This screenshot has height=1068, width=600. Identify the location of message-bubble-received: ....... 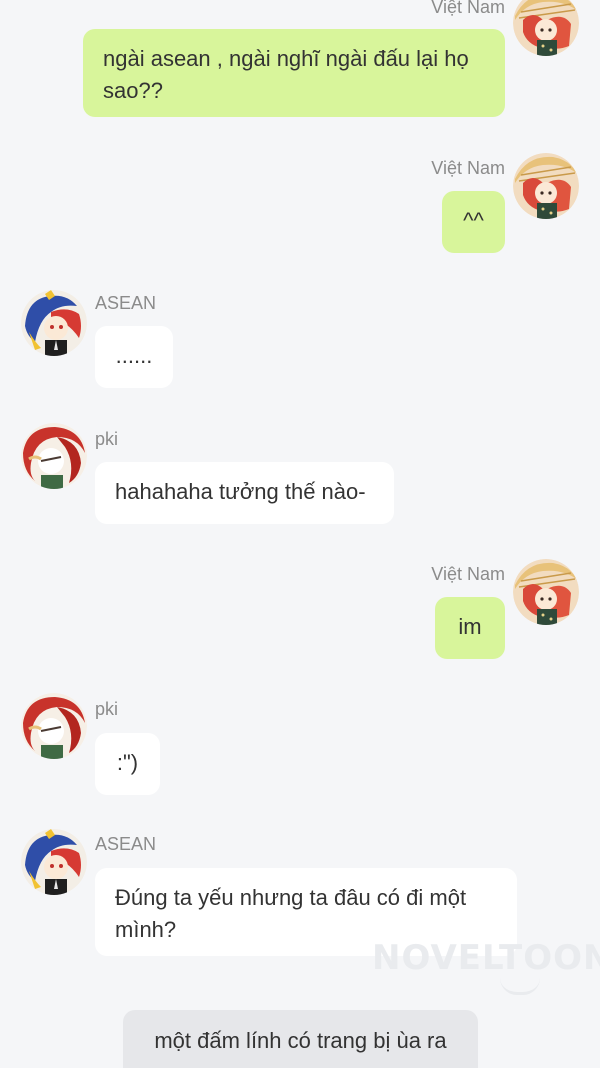
(134, 357).